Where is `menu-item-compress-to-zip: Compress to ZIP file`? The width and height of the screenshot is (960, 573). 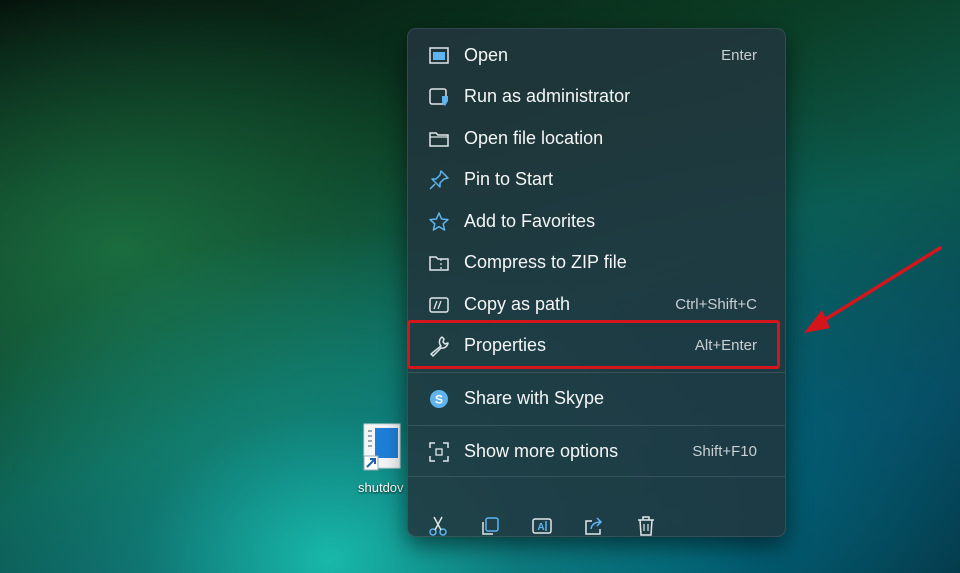 menu-item-compress-to-zip: Compress to ZIP file is located at coordinates (596, 262).